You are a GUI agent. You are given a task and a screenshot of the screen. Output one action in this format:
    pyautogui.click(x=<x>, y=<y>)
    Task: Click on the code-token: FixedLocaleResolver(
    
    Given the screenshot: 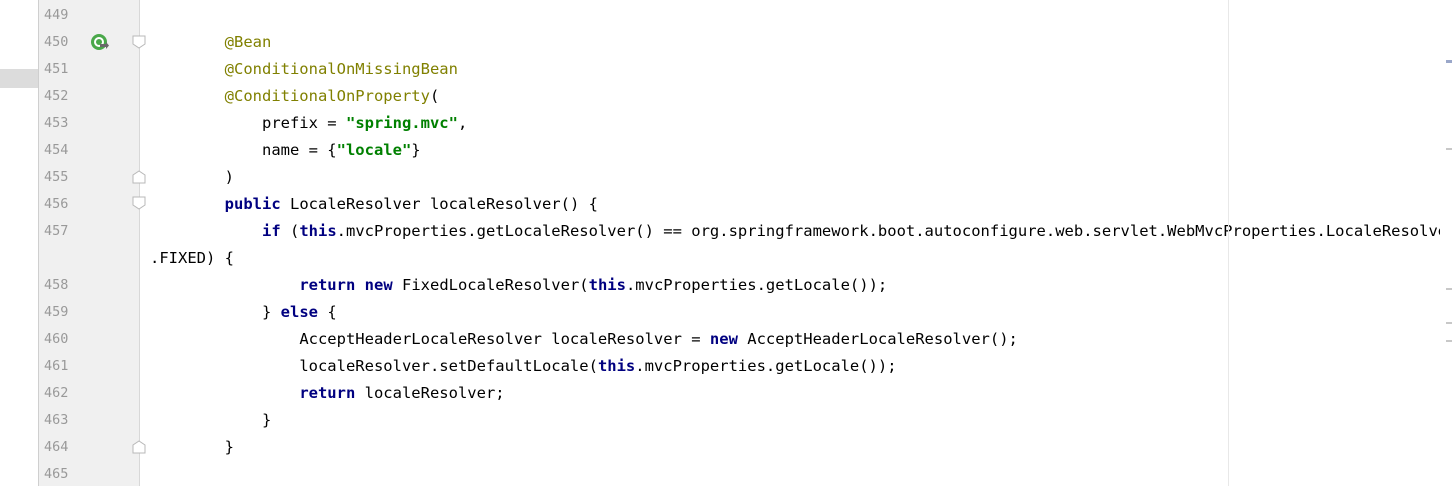 What is the action you would take?
    pyautogui.click(x=490, y=285)
    